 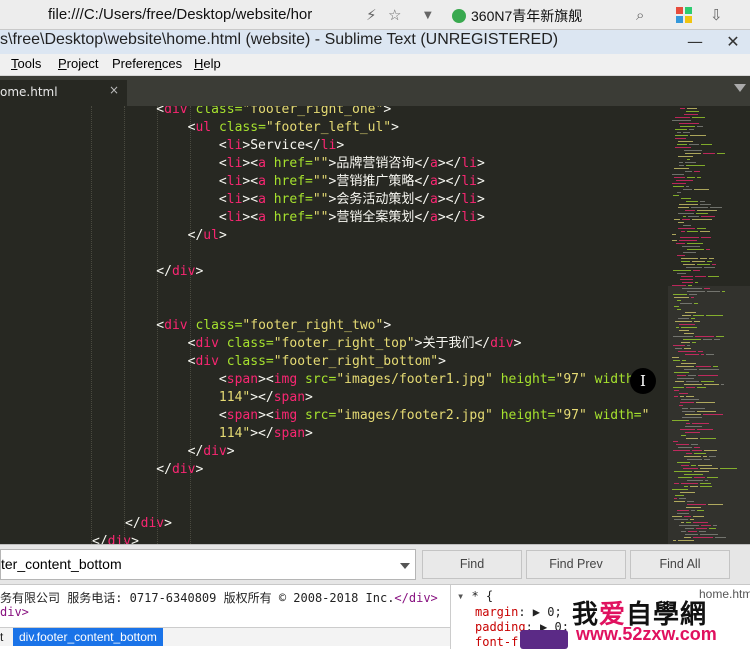 I want to click on minimize-button: —, so click(x=695, y=42).